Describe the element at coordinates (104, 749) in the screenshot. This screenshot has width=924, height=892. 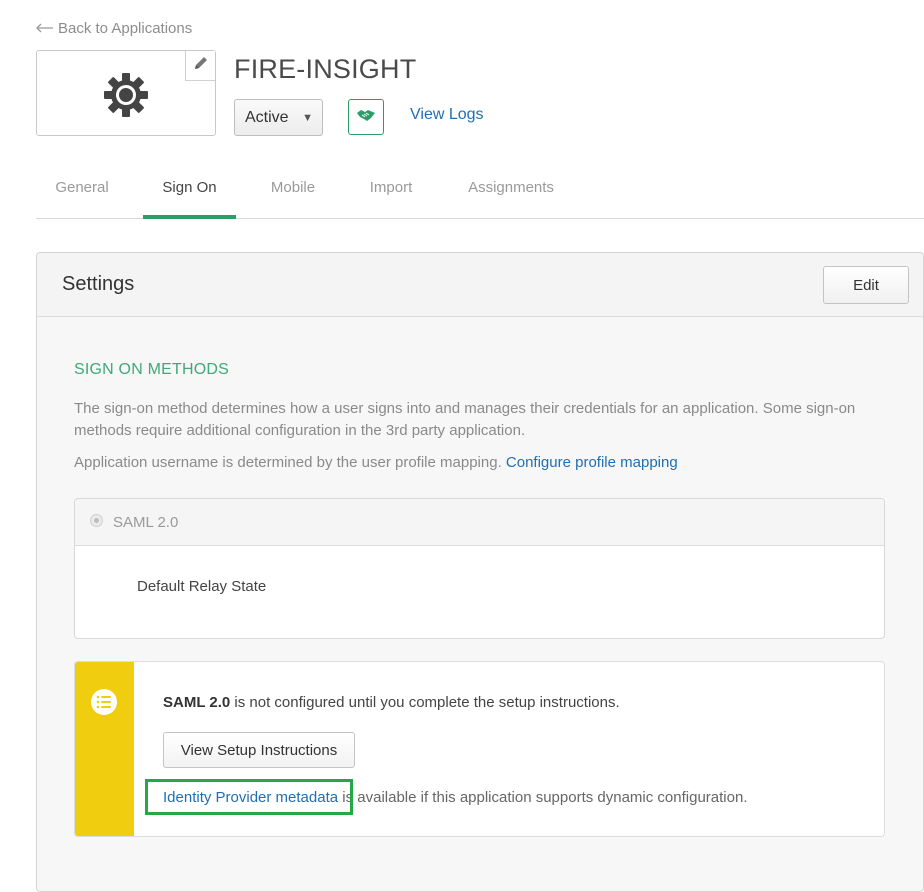
I see `notice-bar` at that location.